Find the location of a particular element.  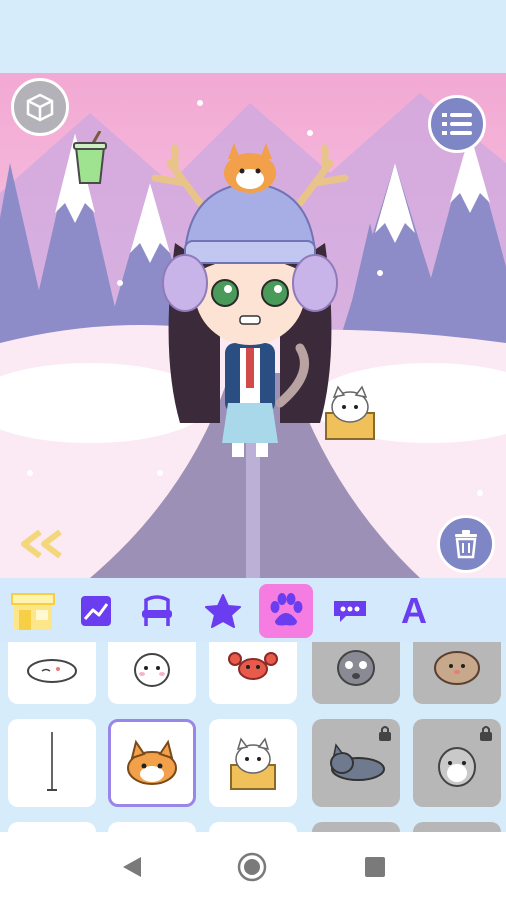

item-gray-cat is located at coordinates (356, 673).